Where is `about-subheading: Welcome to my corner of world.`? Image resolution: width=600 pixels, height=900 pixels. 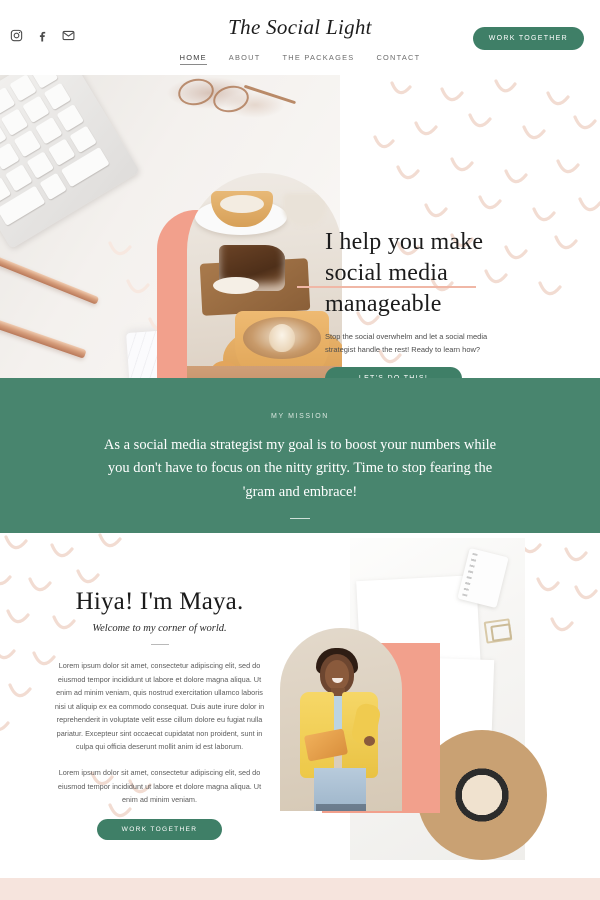 about-subheading: Welcome to my corner of world. is located at coordinates (159, 628).